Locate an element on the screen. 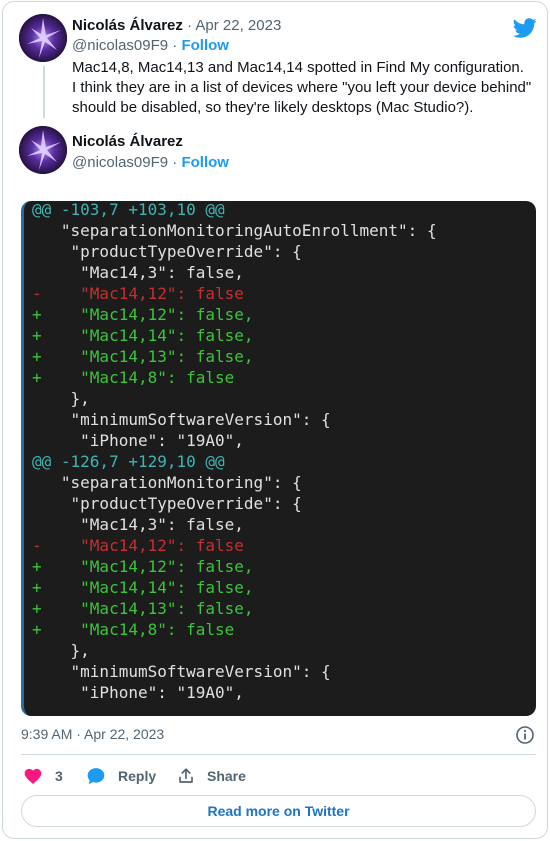 The image size is (550, 841). share-button: Share is located at coordinates (211, 776).